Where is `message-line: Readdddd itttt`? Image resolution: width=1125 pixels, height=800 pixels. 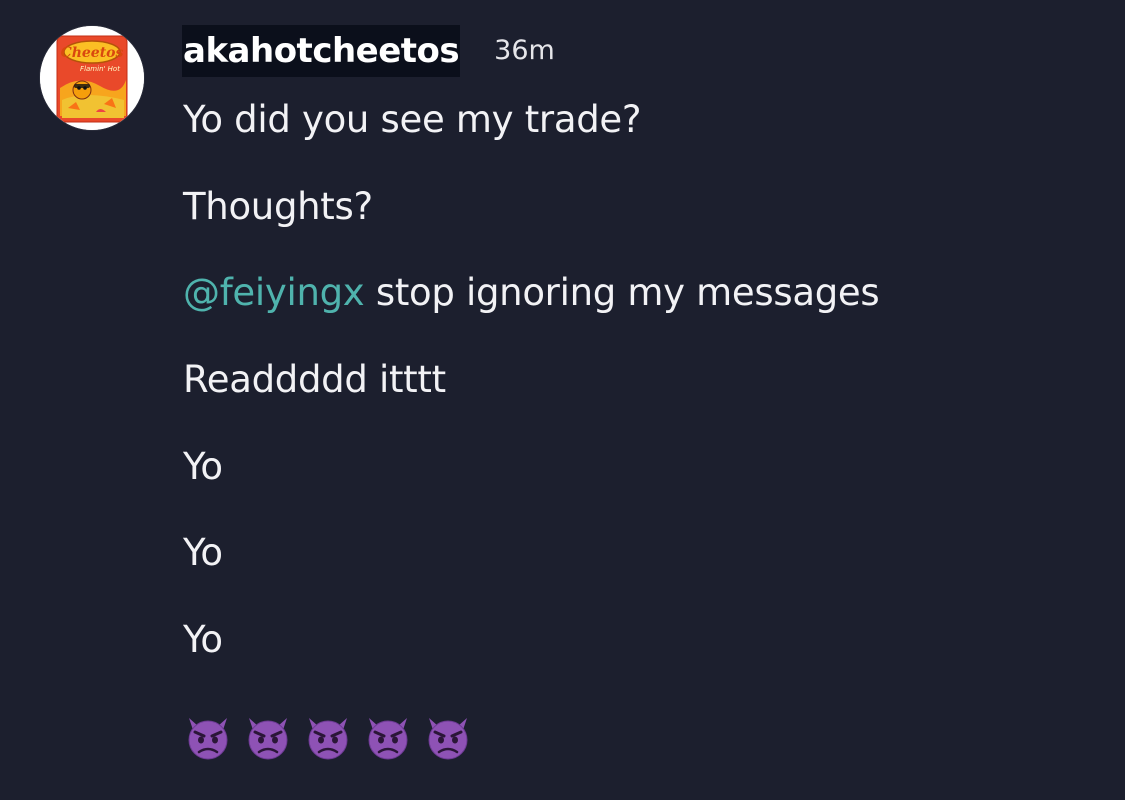
message-line: Readdddd itttt is located at coordinates (314, 379).